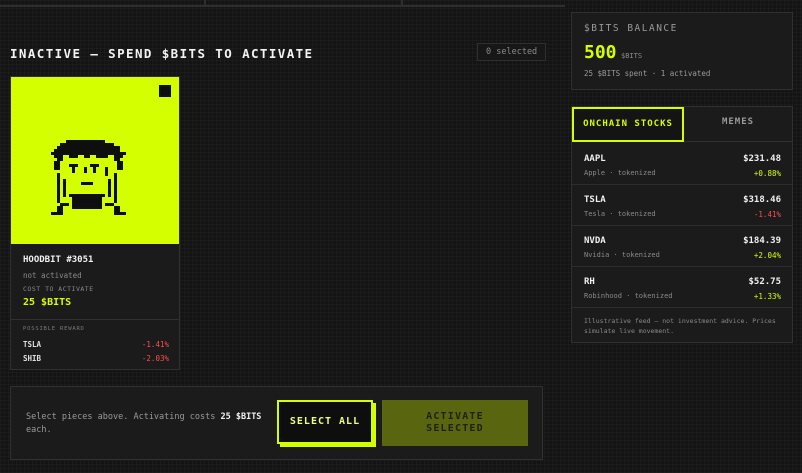 The height and width of the screenshot is (473, 802). Describe the element at coordinates (764, 282) in the screenshot. I see `stock-price: $52.75` at that location.